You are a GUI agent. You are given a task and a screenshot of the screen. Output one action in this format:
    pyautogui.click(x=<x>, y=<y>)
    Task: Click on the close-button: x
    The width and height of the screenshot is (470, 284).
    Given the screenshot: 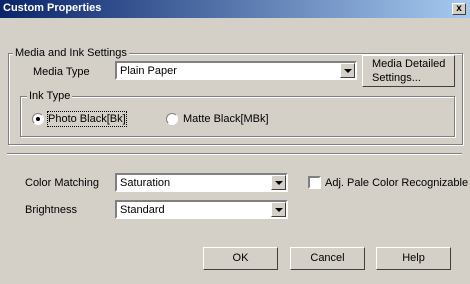 What is the action you would take?
    pyautogui.click(x=459, y=9)
    